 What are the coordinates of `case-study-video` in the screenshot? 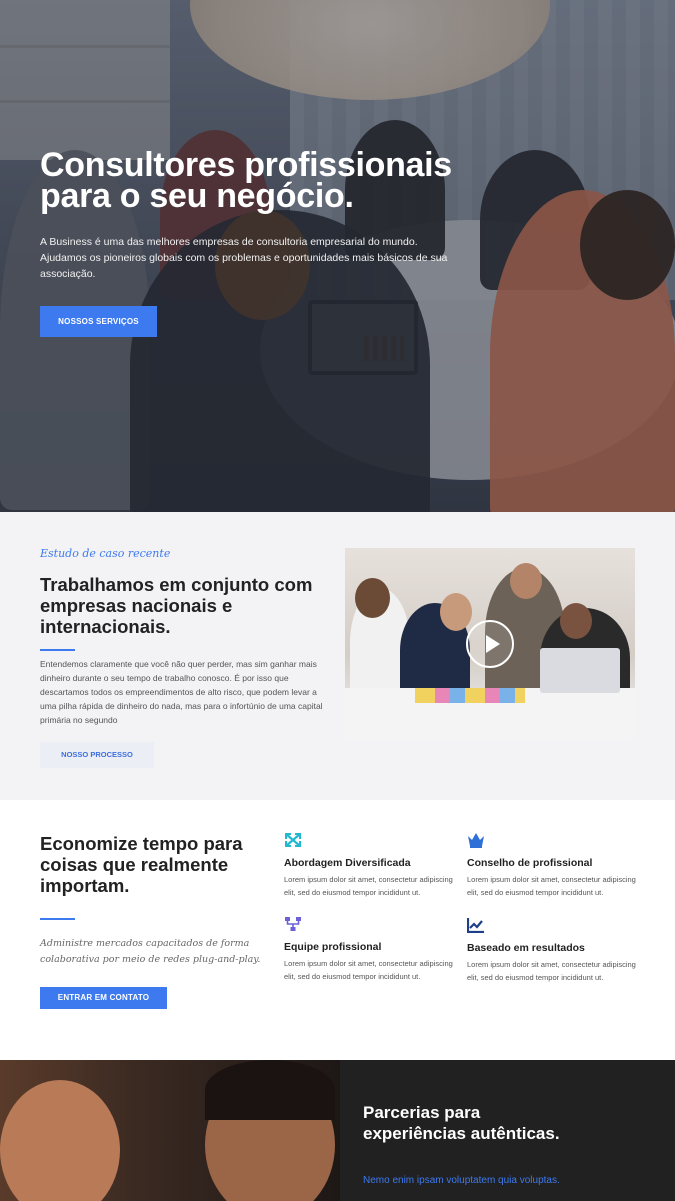 It's located at (490, 643).